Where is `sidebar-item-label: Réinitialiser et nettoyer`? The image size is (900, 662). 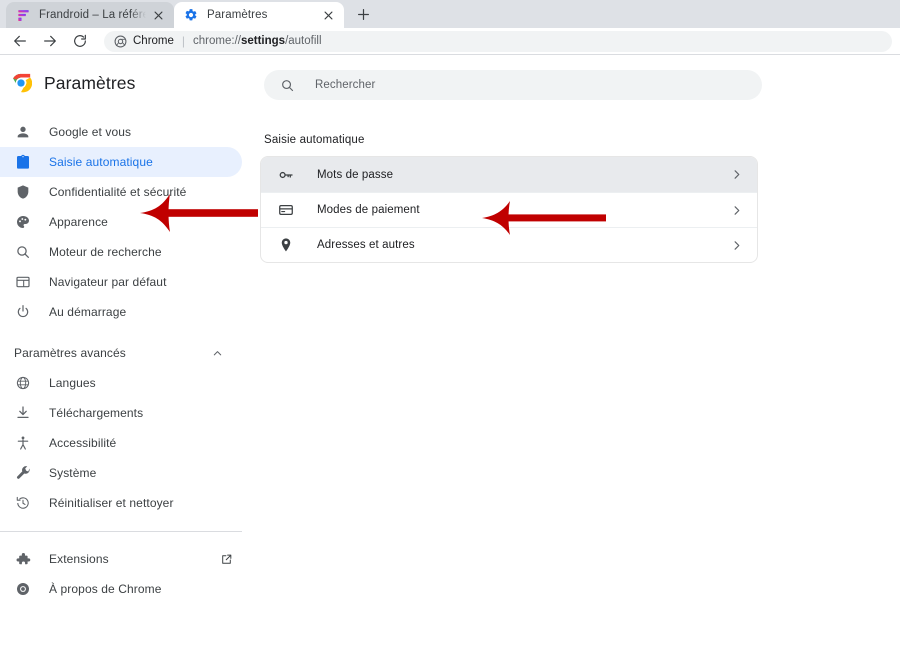 sidebar-item-label: Réinitialiser et nettoyer is located at coordinates (111, 503).